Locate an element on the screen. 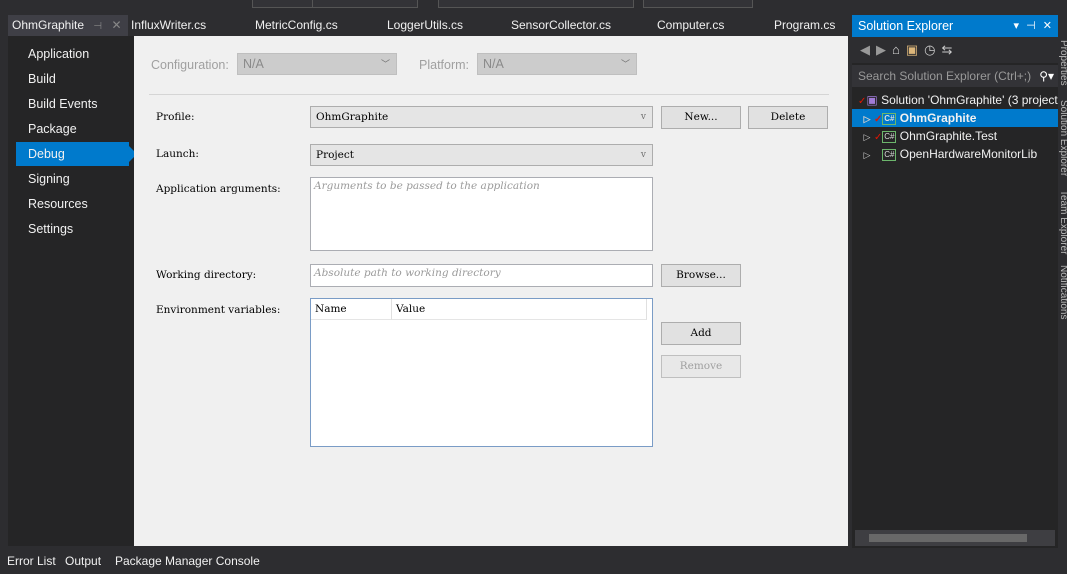  nav-application: Application is located at coordinates (72, 54).